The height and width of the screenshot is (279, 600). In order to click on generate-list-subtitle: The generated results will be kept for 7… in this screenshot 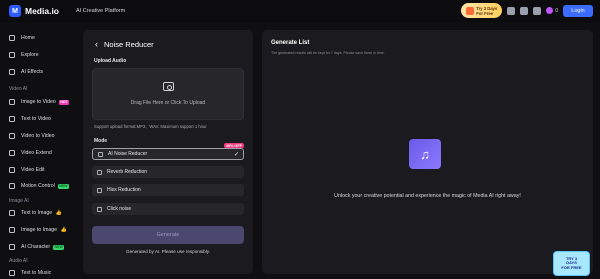, I will do `click(328, 53)`.